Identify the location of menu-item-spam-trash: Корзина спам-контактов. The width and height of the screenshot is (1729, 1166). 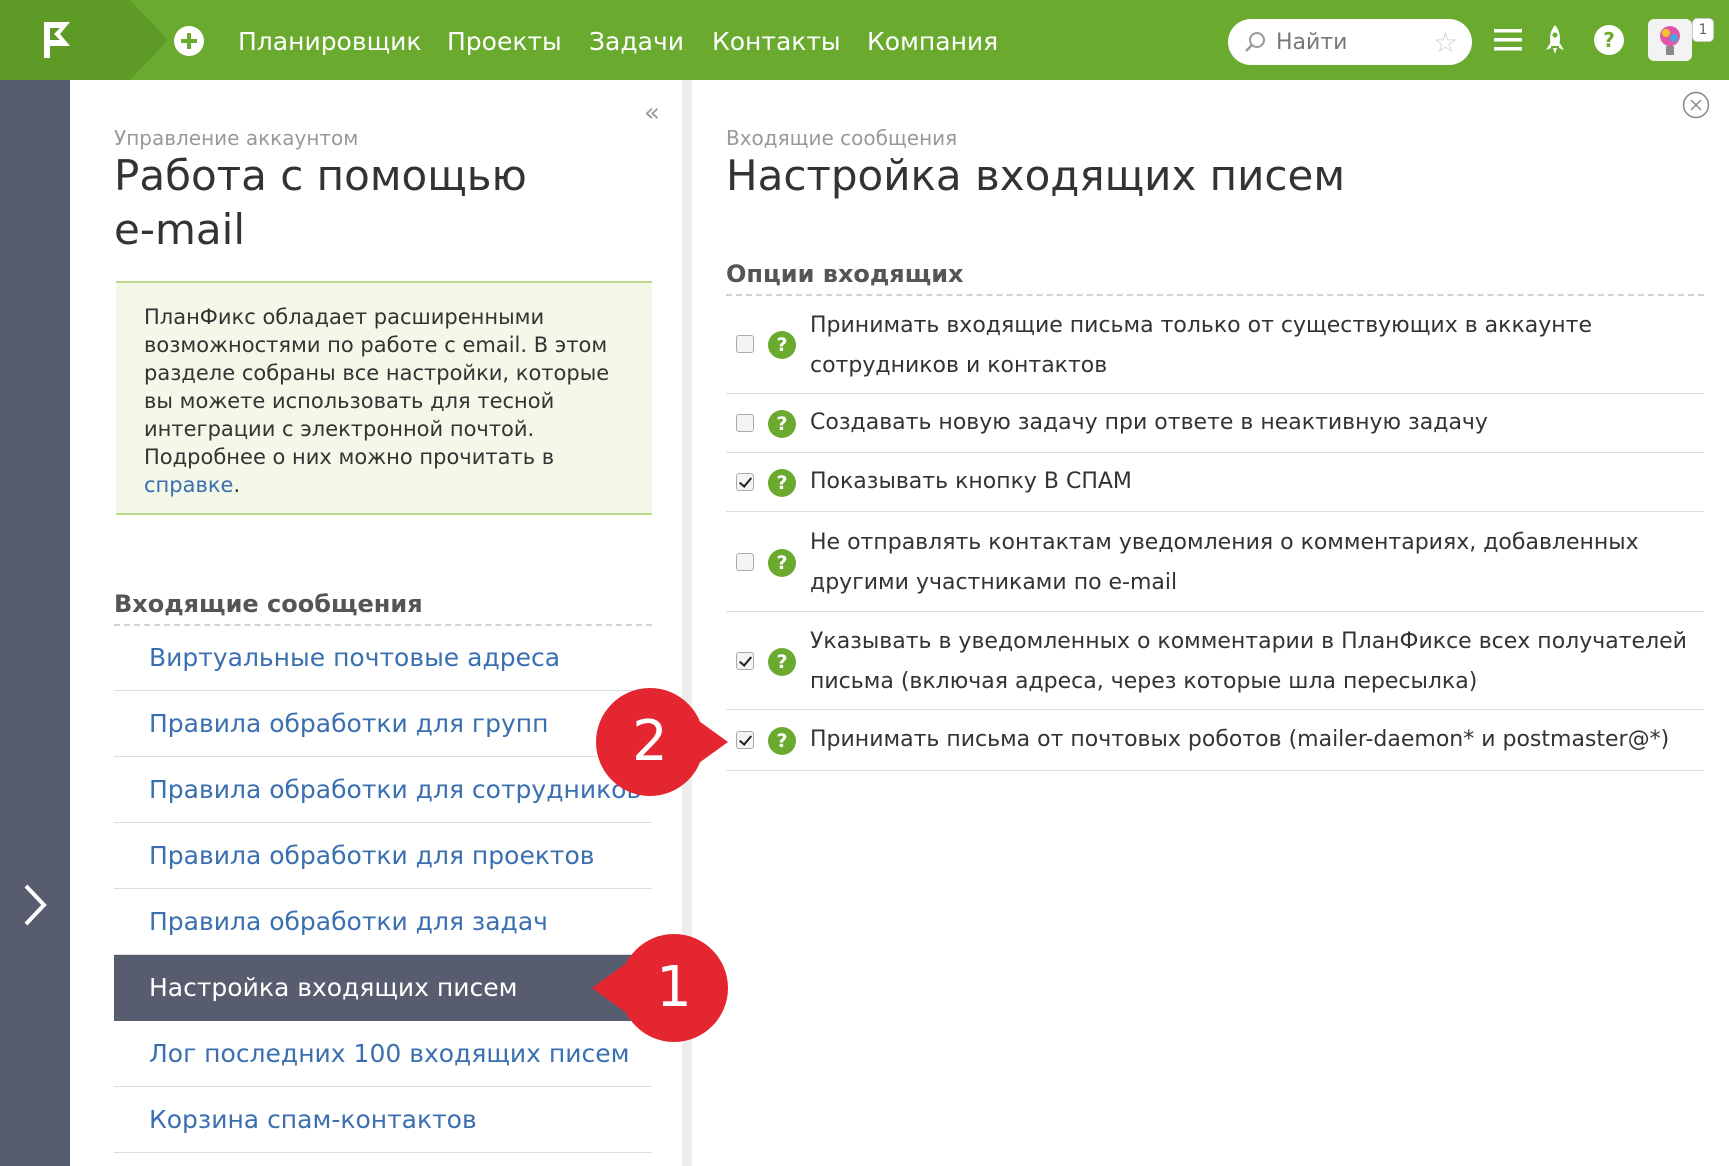
(383, 1120).